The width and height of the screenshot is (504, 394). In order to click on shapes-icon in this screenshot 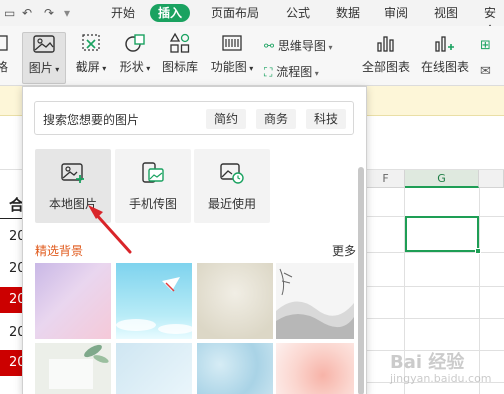, I will do `click(135, 43)`.